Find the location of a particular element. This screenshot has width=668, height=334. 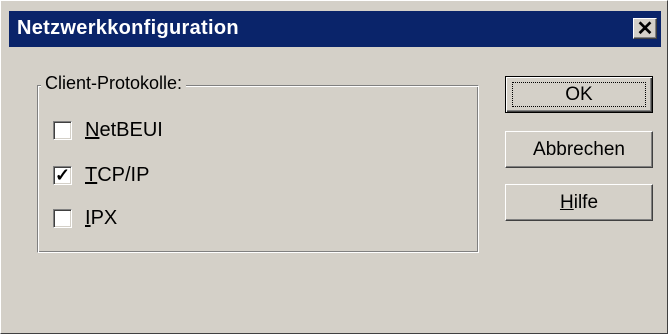

ipx-label-rest: PX is located at coordinates (104, 218).